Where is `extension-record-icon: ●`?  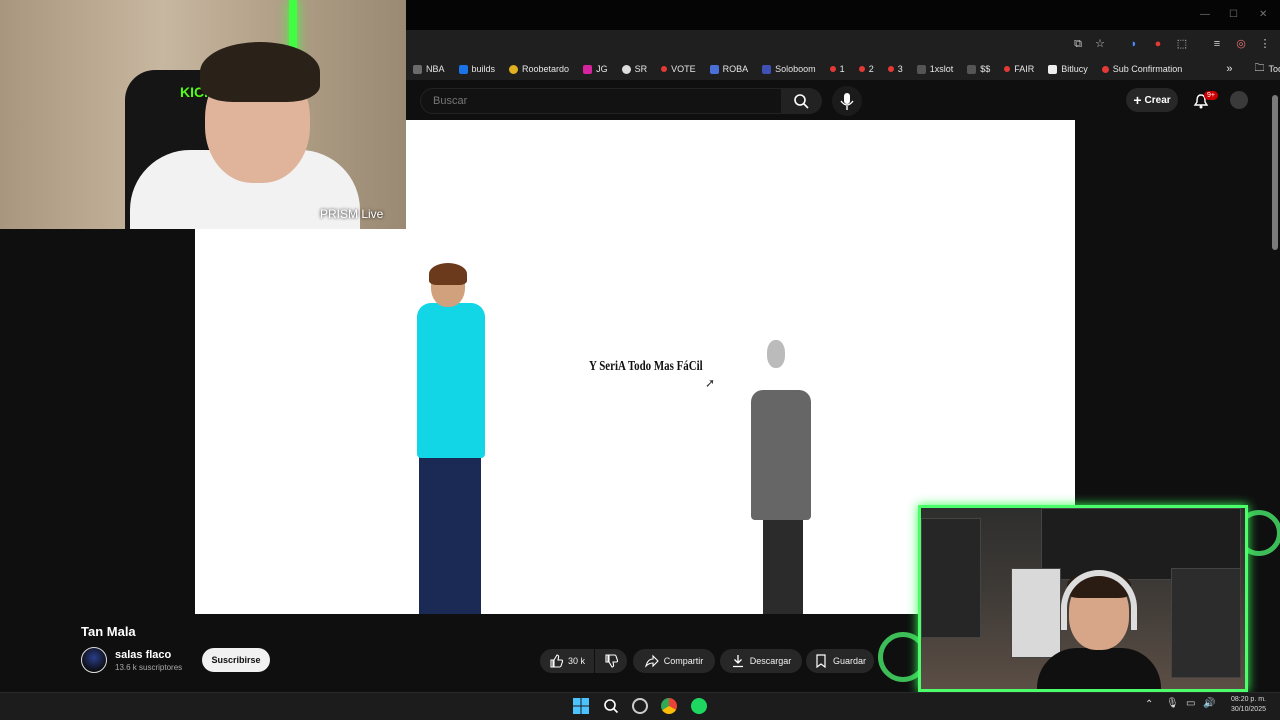
extension-record-icon: ● is located at coordinates (1158, 44).